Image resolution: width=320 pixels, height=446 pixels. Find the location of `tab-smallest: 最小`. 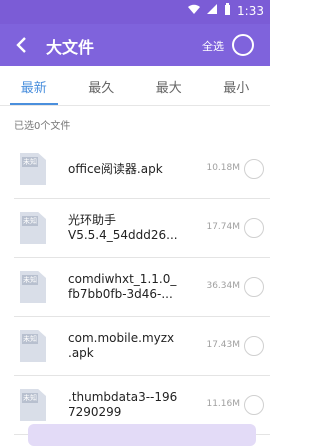

tab-smallest: 最小 is located at coordinates (237, 85).